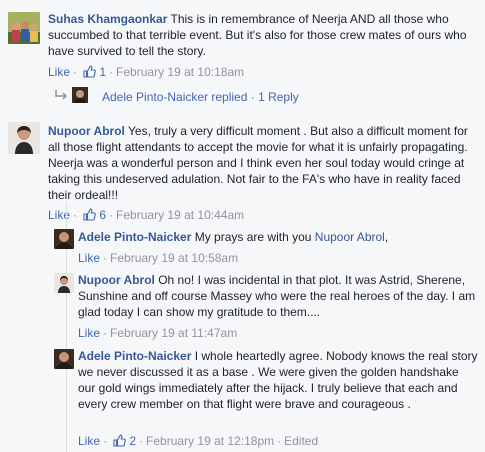 This screenshot has height=452, width=485. Describe the element at coordinates (180, 215) in the screenshot. I see `timestamp: February 19 at 10:44am` at that location.